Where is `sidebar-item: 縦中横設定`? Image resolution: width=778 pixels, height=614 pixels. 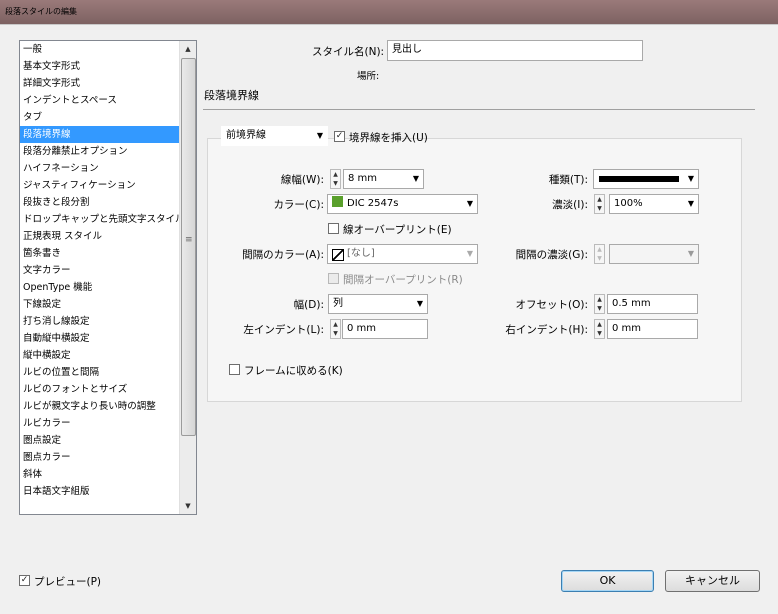
sidebar-item: 縦中横設定 is located at coordinates (99, 355).